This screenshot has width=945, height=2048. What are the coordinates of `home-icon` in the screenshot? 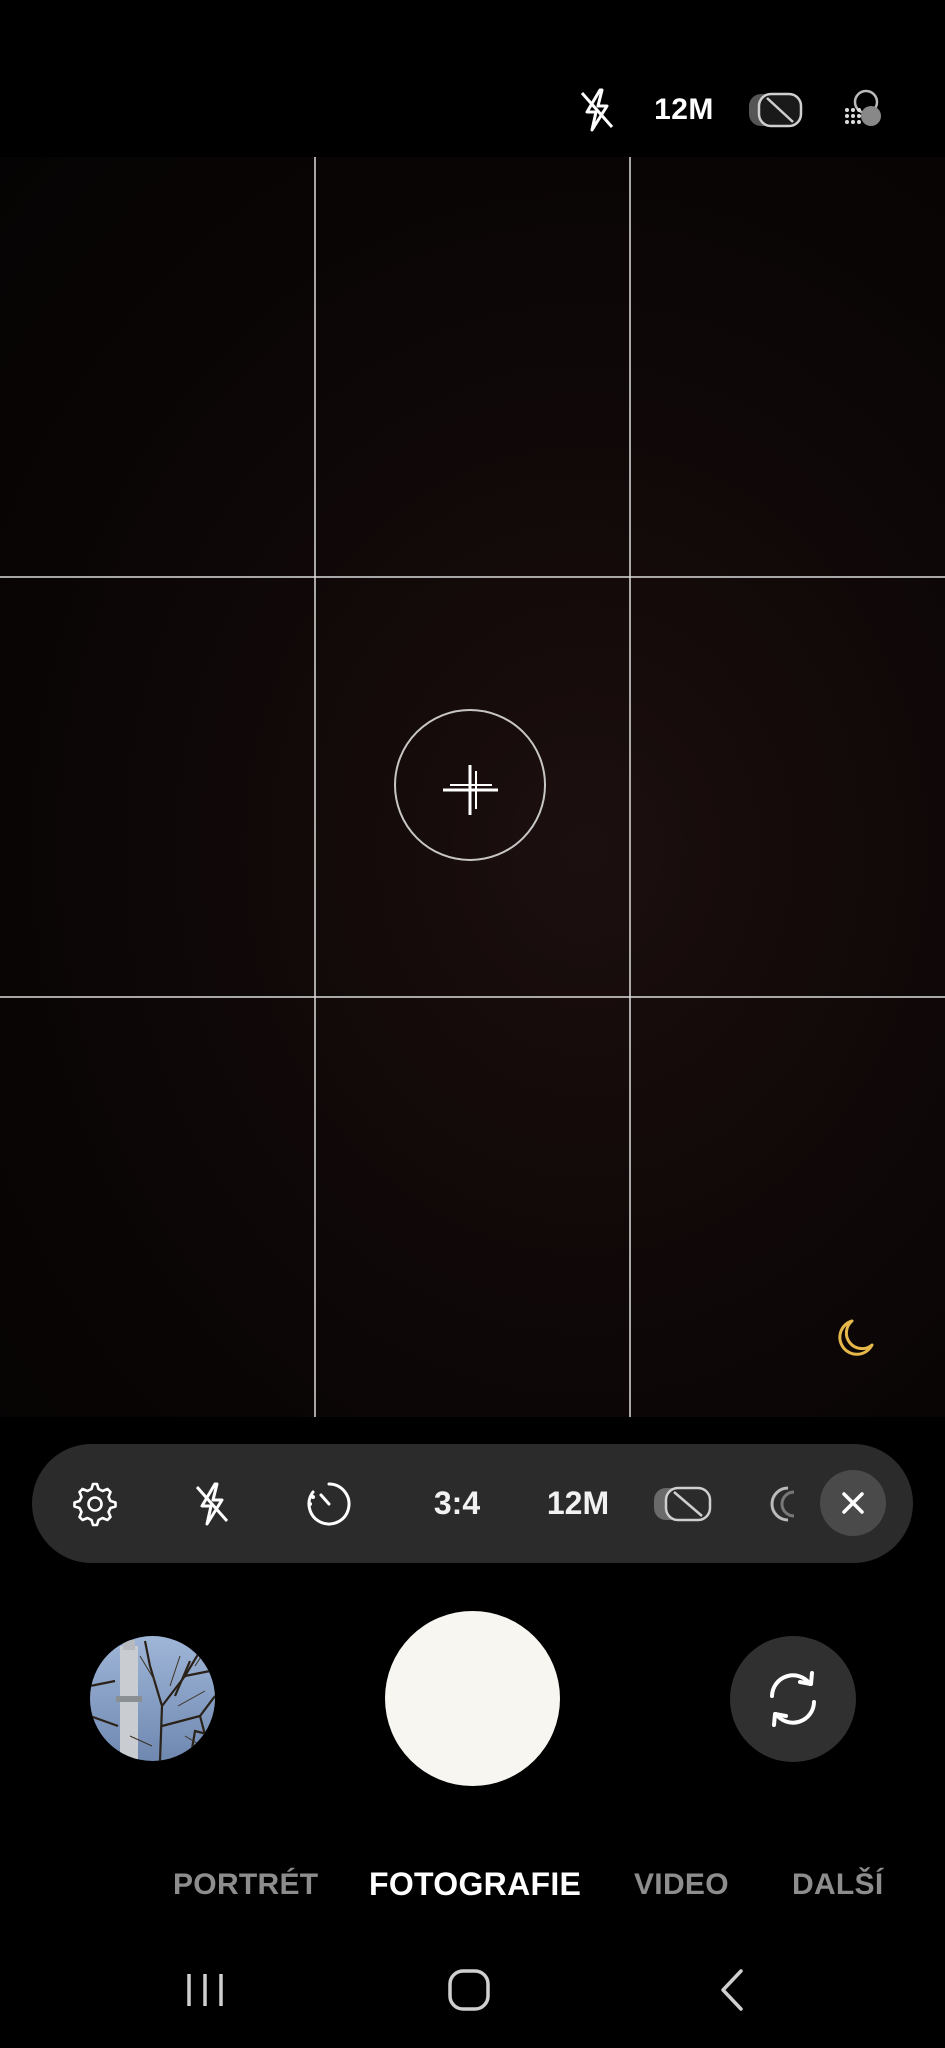 It's located at (469, 1990).